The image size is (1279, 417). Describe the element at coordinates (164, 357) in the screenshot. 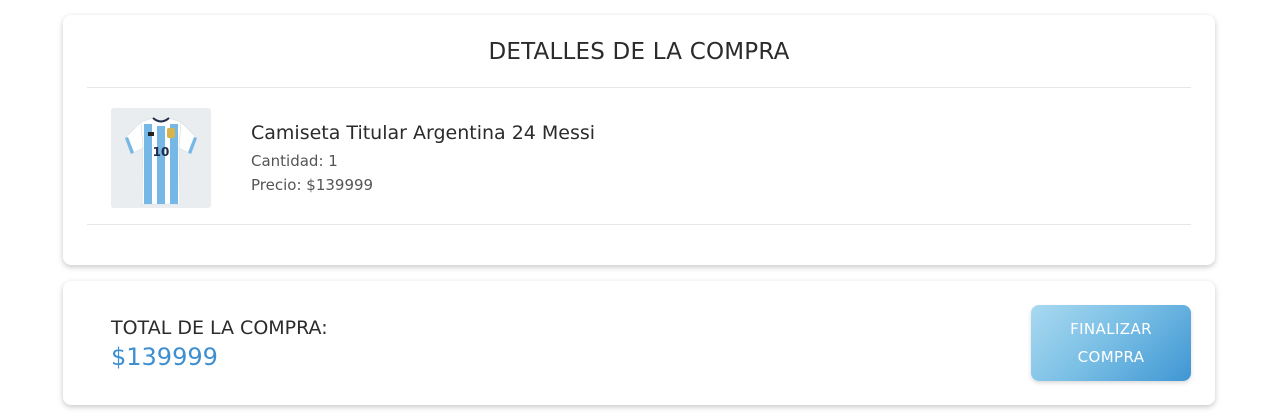

I see `total-value: $139999` at that location.